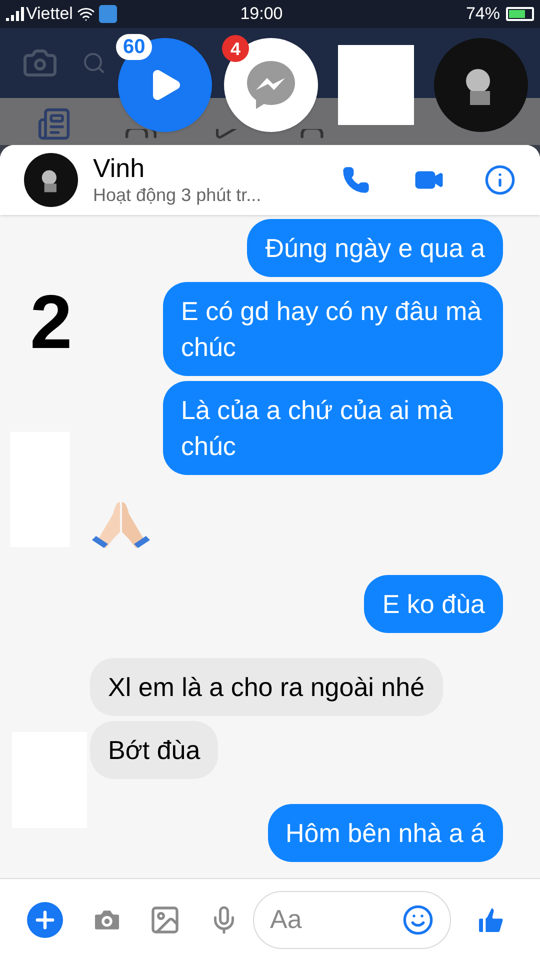 The image size is (540, 960). I want to click on signal-icon, so click(15, 14).